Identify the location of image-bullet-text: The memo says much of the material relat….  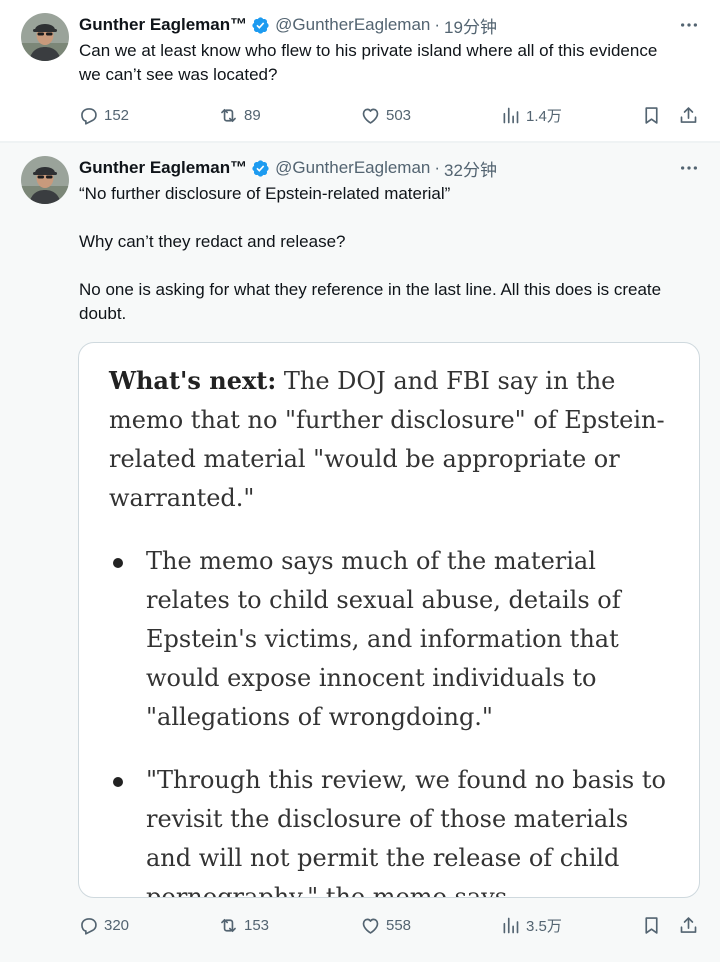
(383, 639).